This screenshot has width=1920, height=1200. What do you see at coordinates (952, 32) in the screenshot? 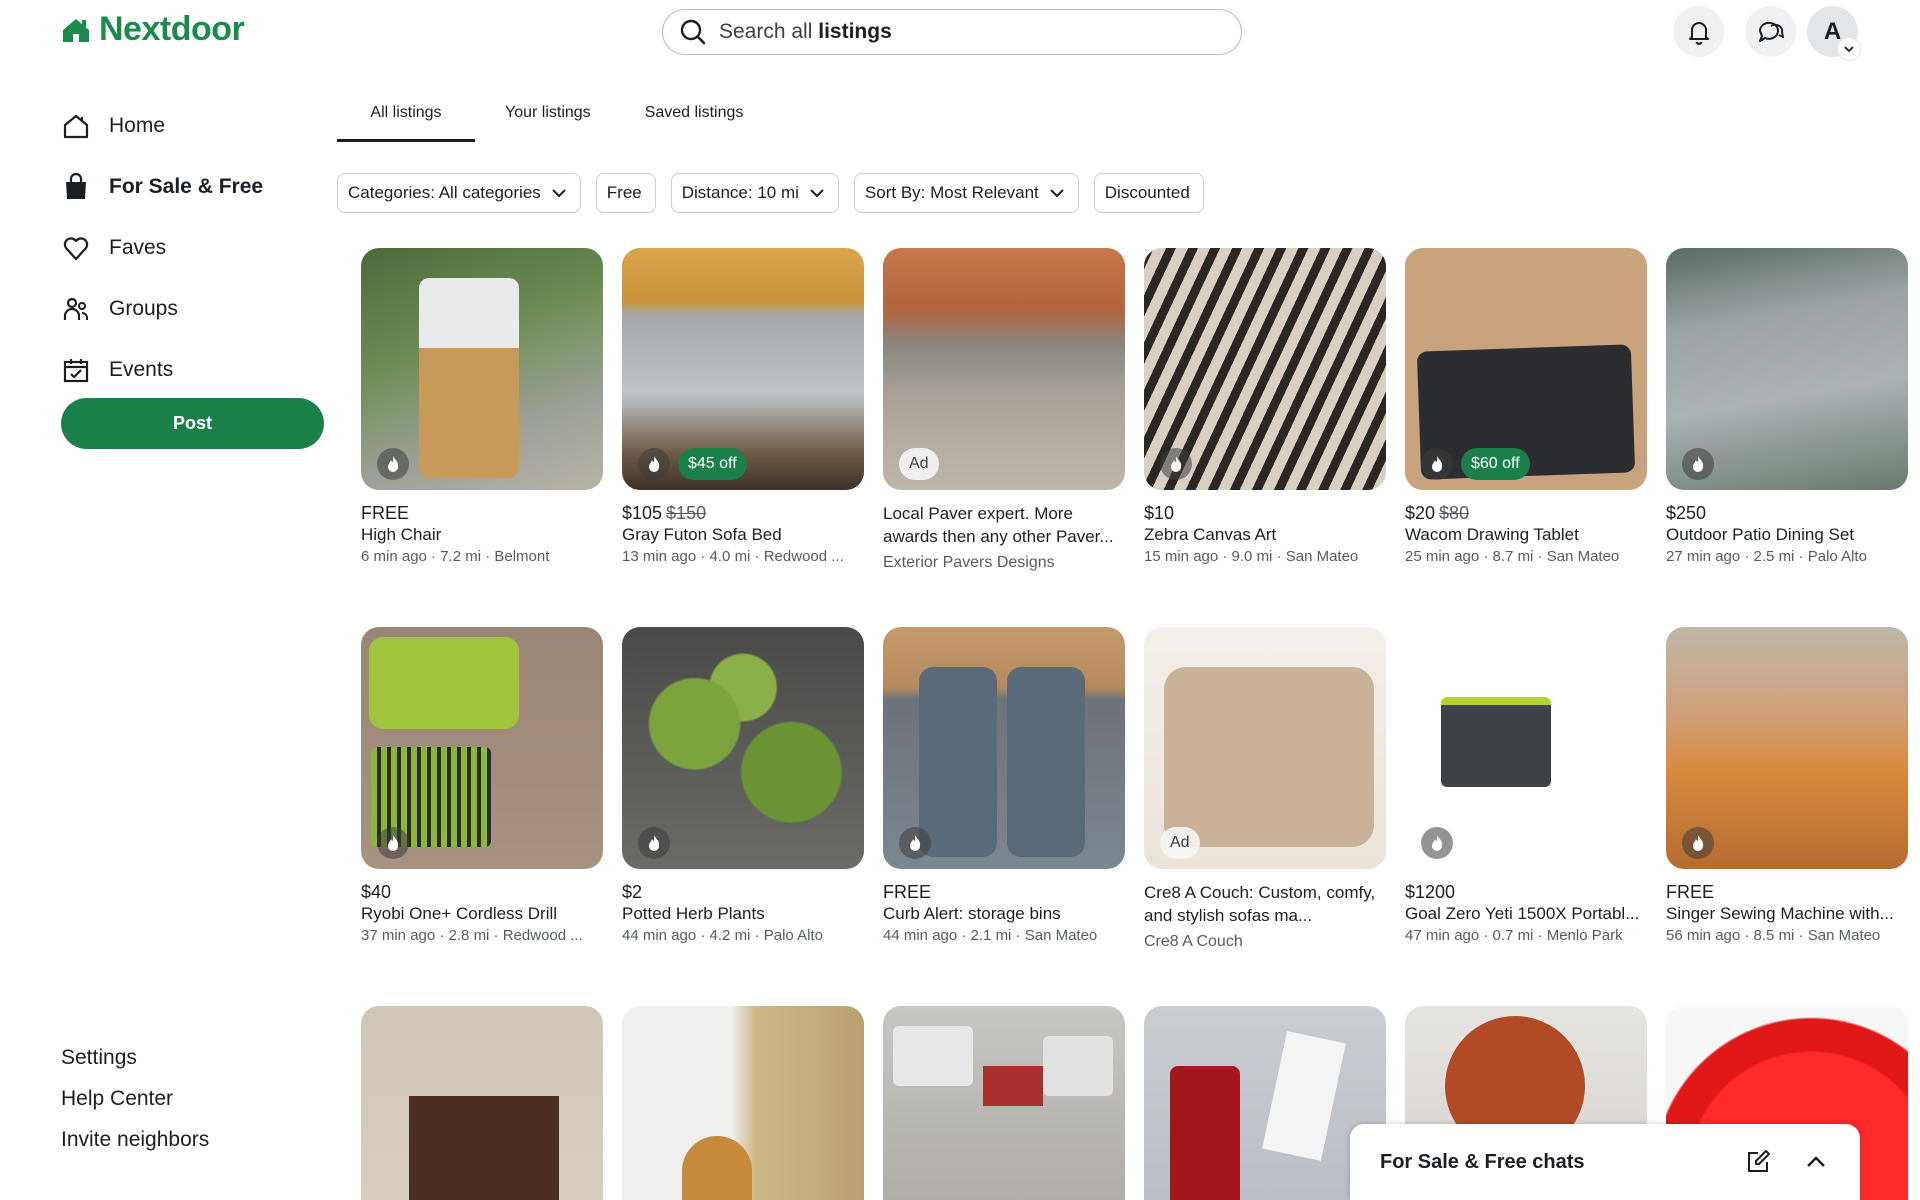
I see `search-input: Search all listings` at bounding box center [952, 32].